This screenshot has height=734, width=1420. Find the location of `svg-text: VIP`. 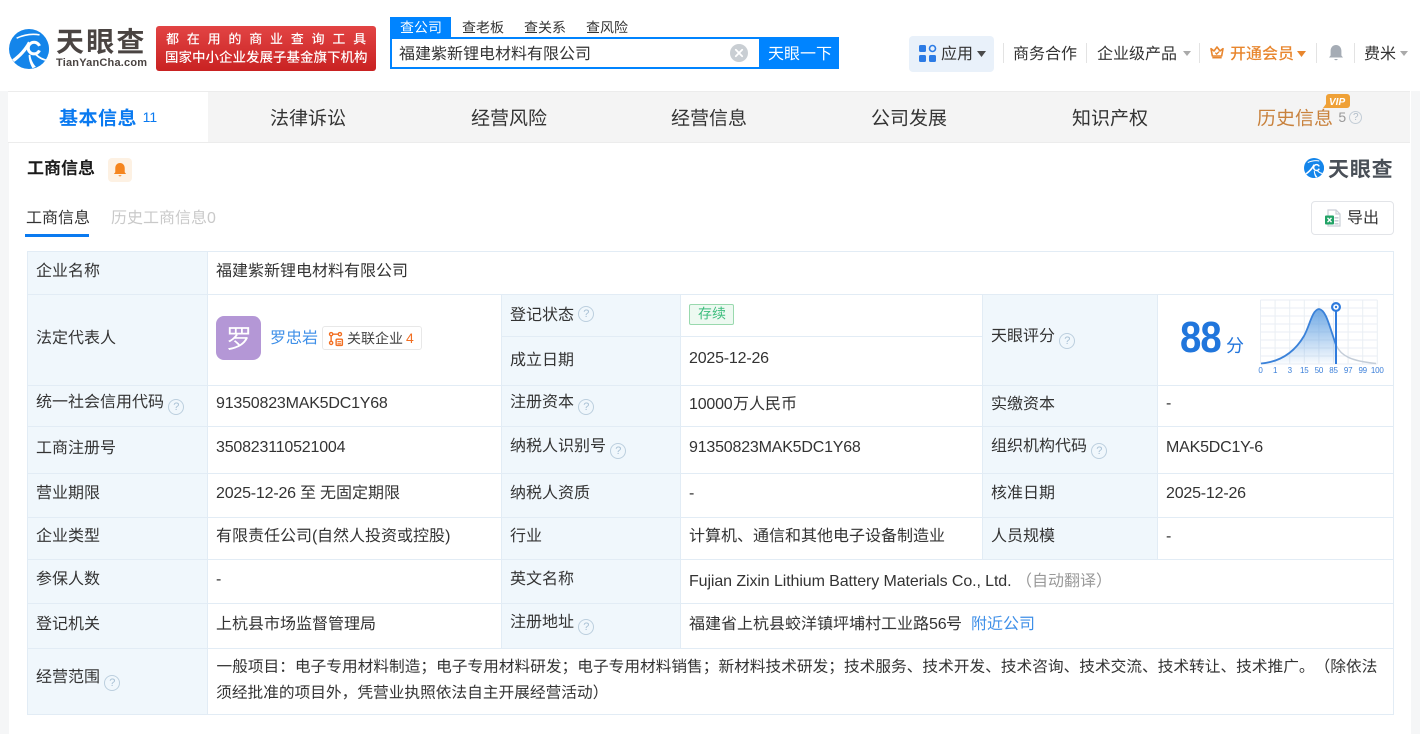

svg-text: VIP is located at coordinates (1337, 102).